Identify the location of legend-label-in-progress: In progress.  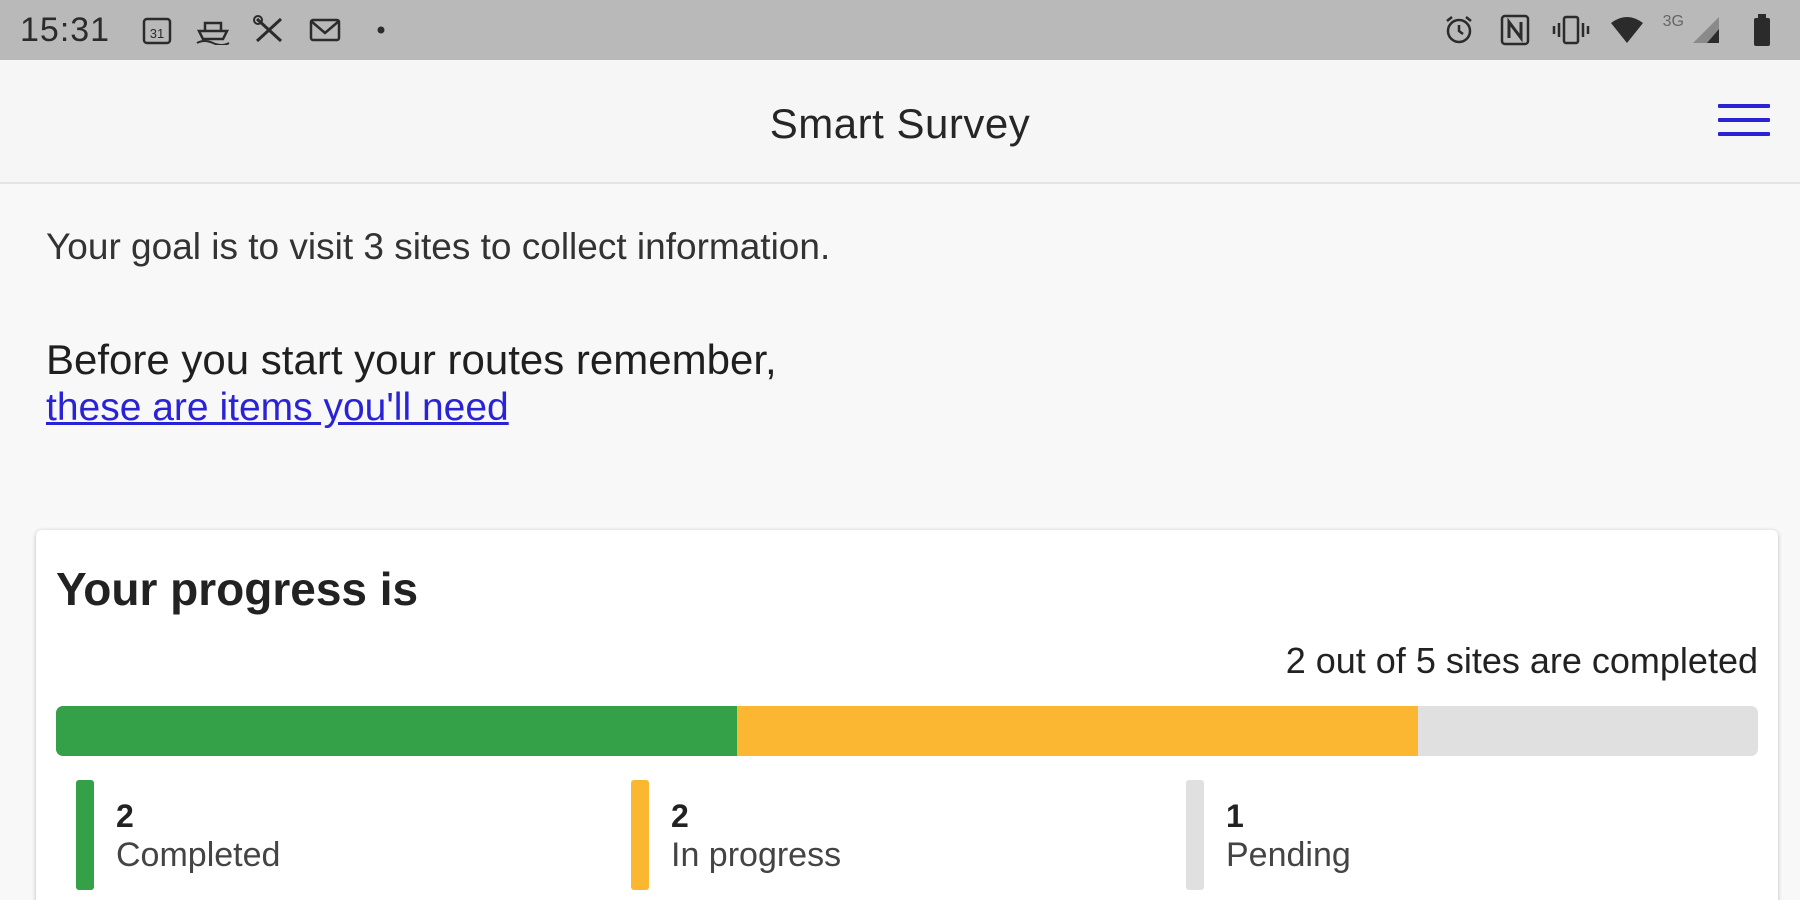
(756, 855).